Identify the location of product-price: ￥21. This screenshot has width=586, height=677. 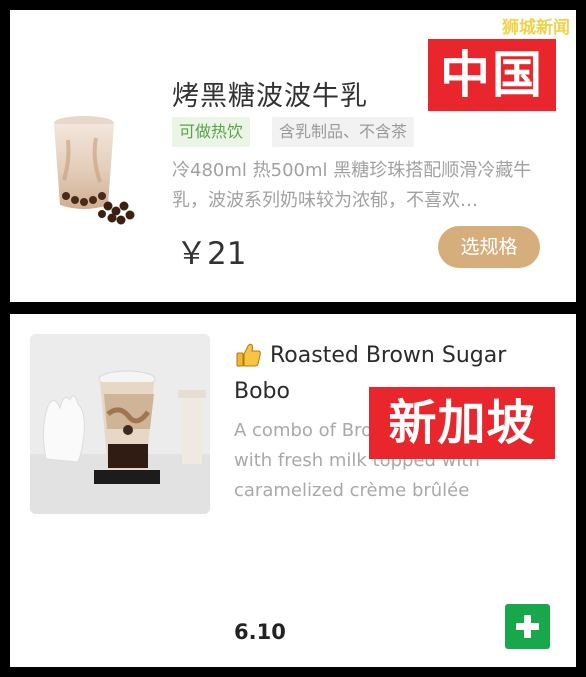
(211, 254).